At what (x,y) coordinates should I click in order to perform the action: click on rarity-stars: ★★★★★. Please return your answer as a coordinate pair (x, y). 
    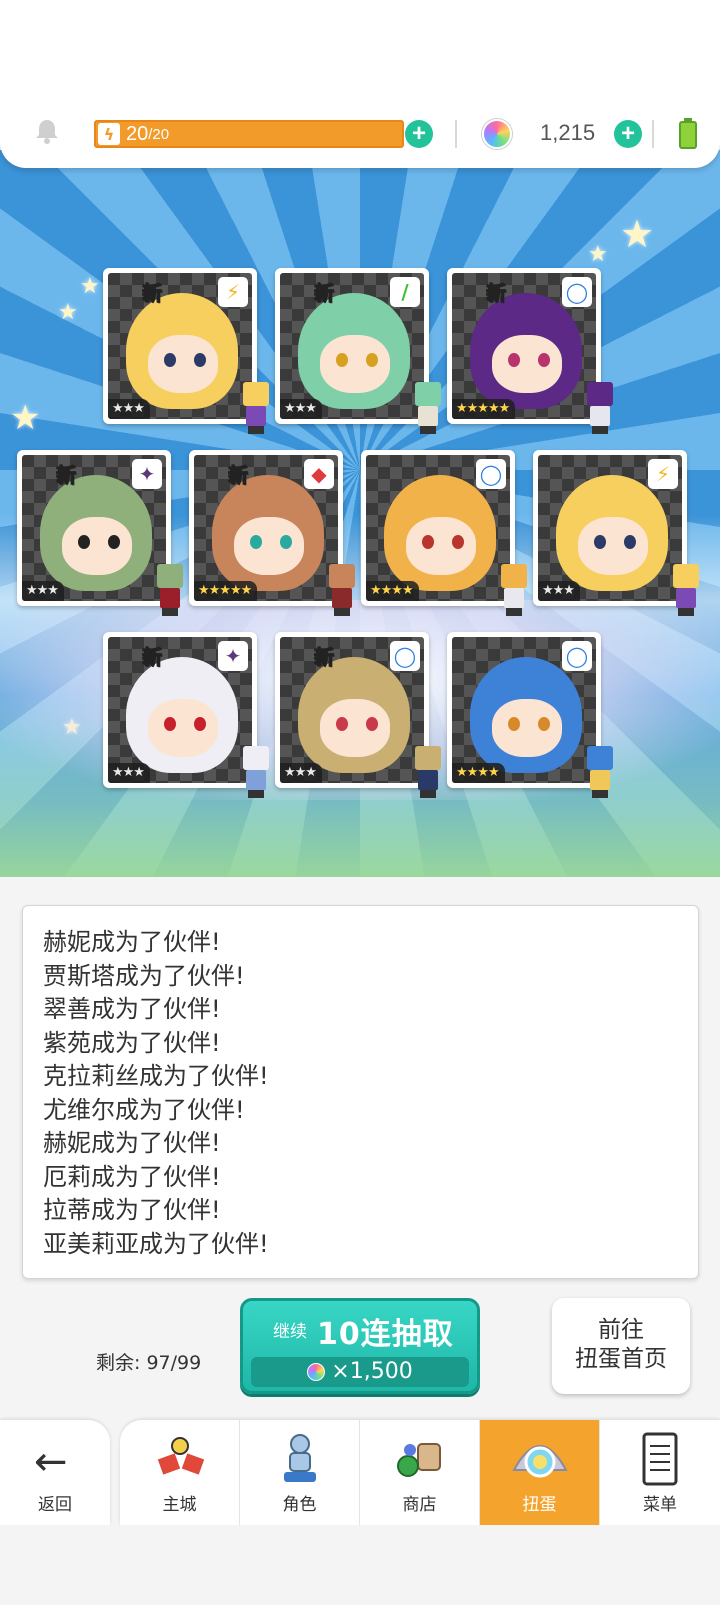
    Looking at the image, I should click on (226, 591).